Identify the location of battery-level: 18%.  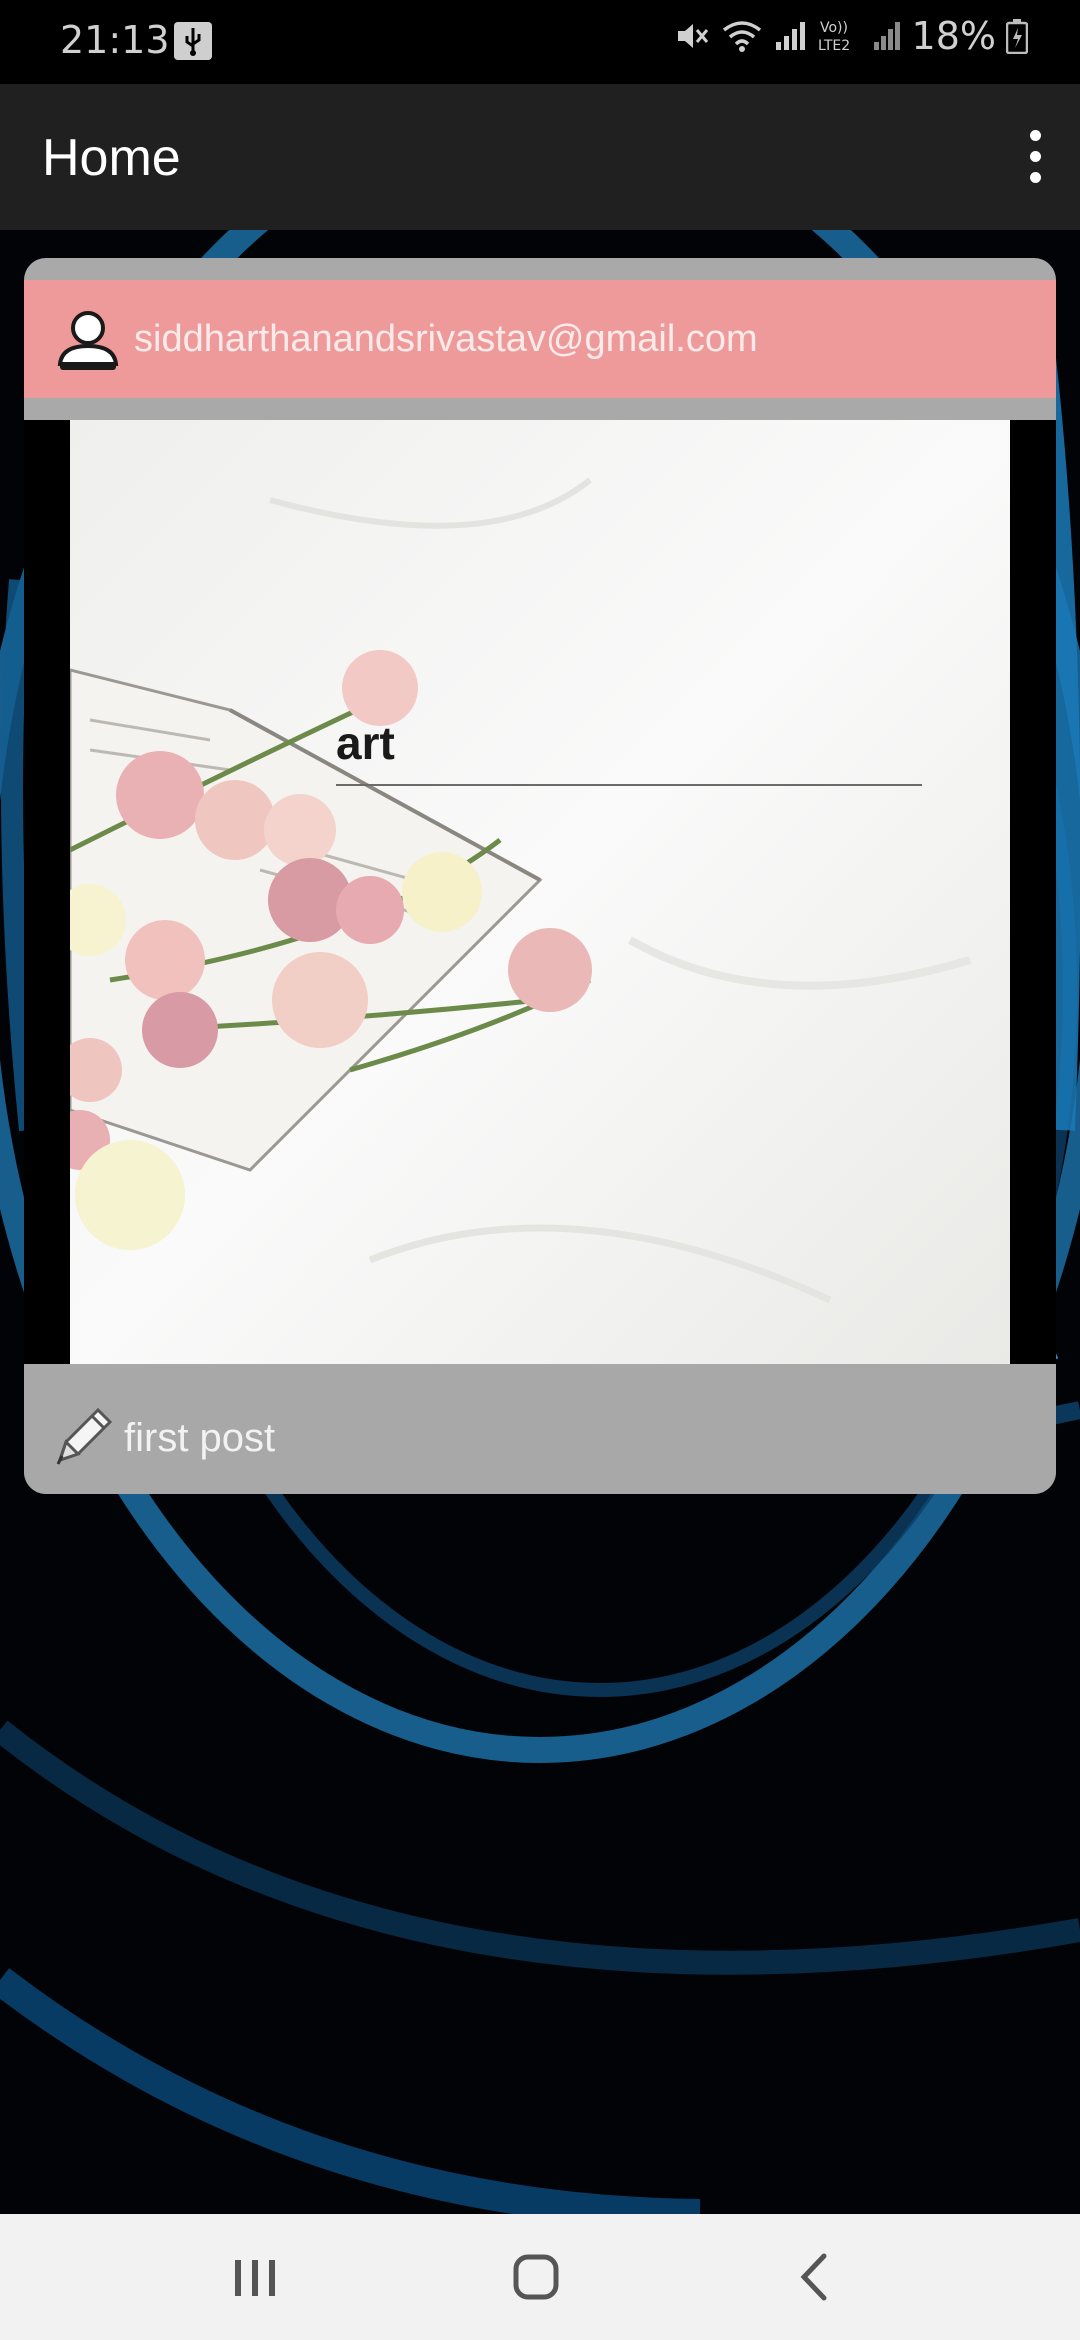
(953, 36).